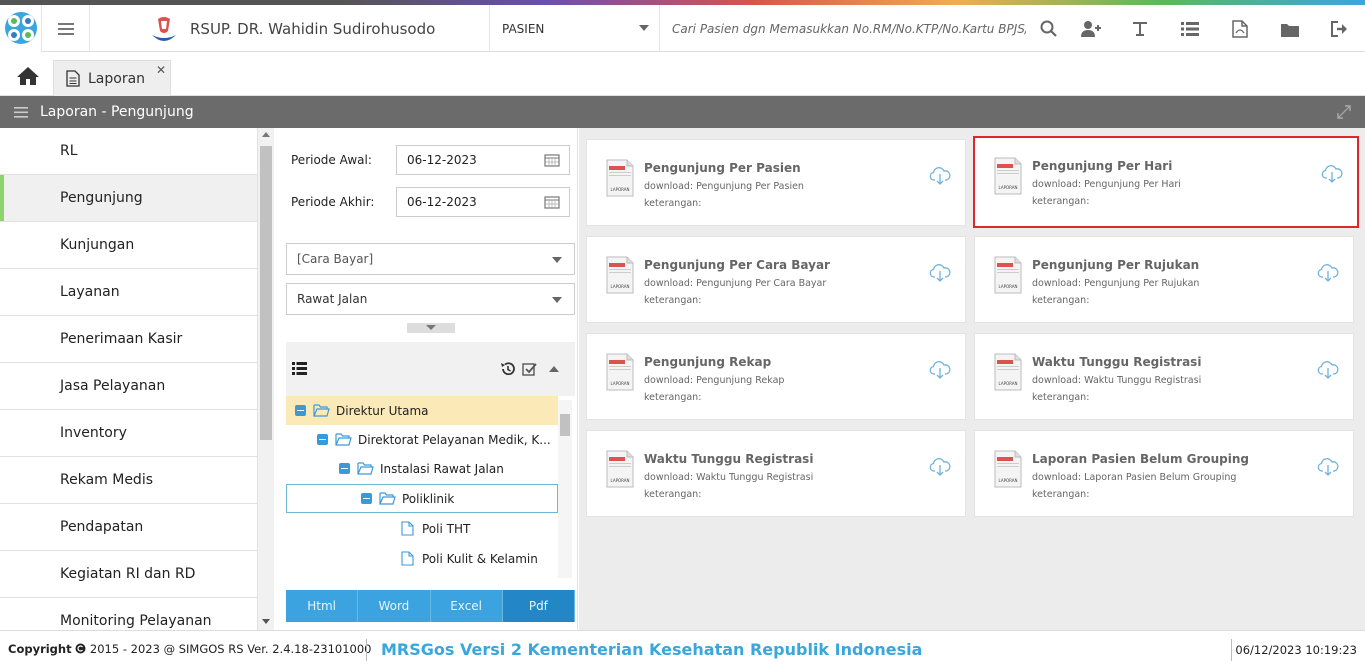  Describe the element at coordinates (266, 621) in the screenshot. I see `scroll-down-icon` at that location.